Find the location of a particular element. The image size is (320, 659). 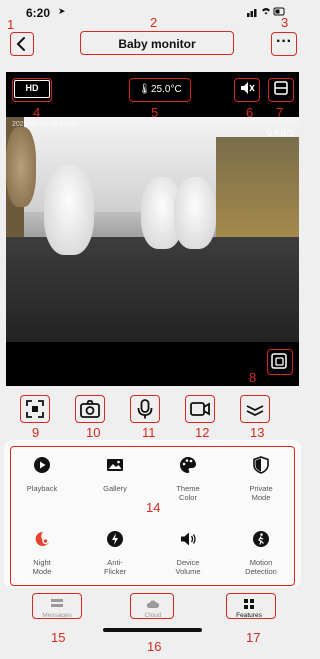

home-indicator is located at coordinates (152, 630).